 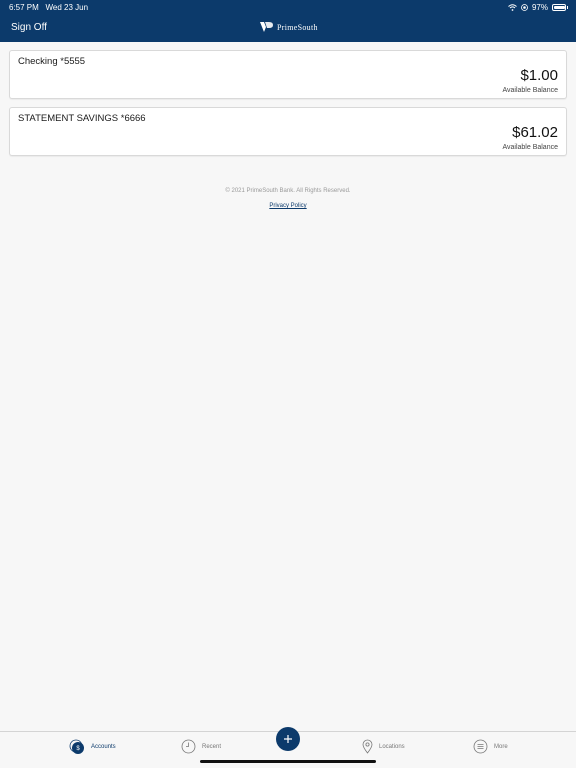 I want to click on status-clock: 6:57 PM, so click(x=24, y=7).